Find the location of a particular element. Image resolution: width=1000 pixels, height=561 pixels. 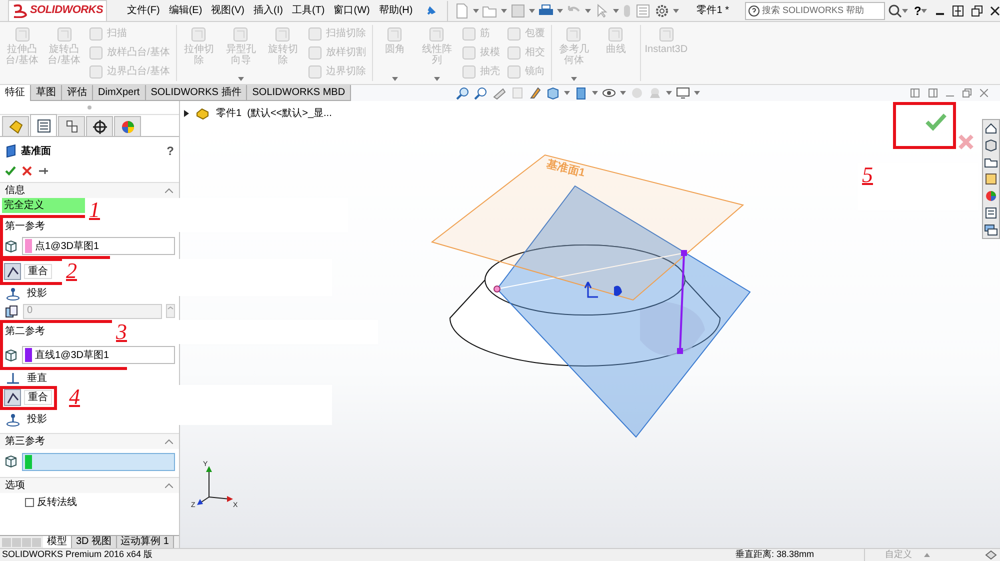

reference-field: 点1@3D草图1 is located at coordinates (98, 246).